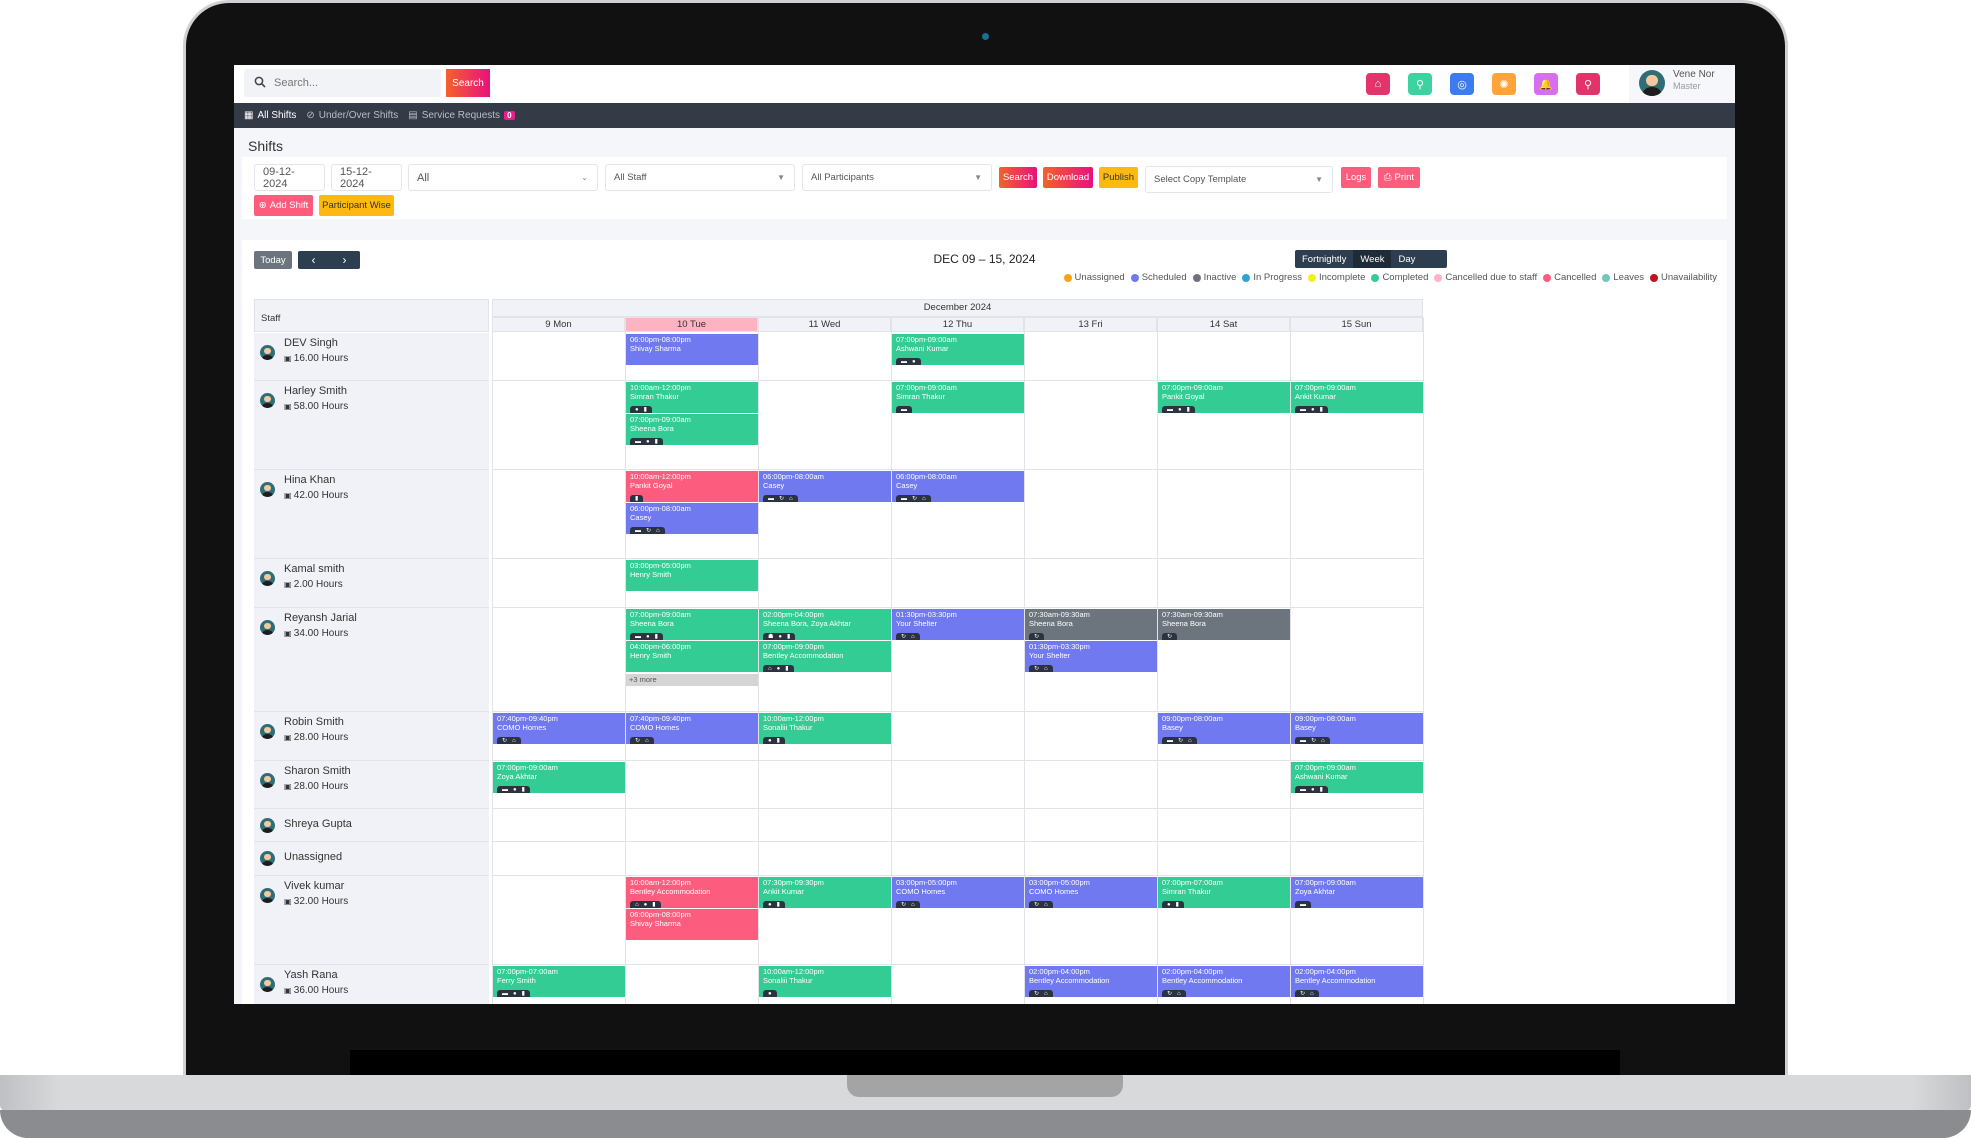  What do you see at coordinates (1399, 177) in the screenshot?
I see `print-button: ⎙ Print` at bounding box center [1399, 177].